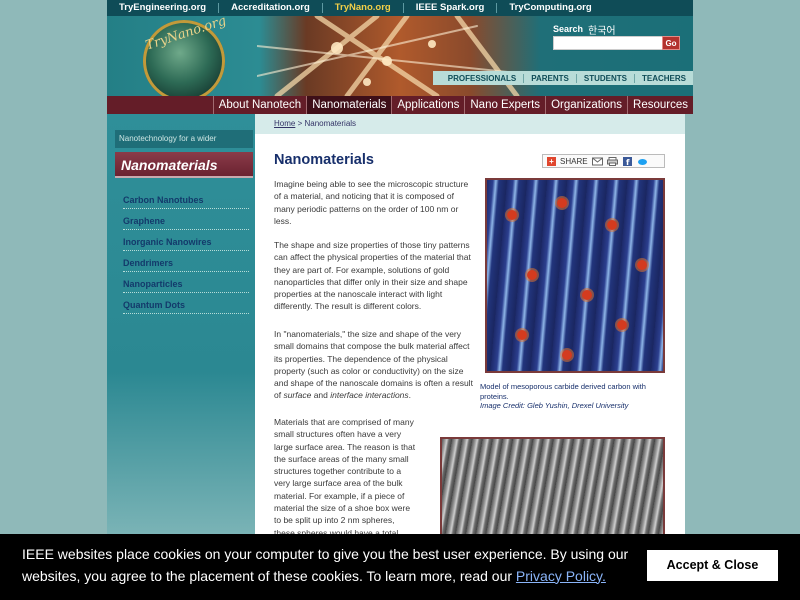 The width and height of the screenshot is (800, 600). What do you see at coordinates (186, 219) in the screenshot?
I see `sidebar-item: Graphene` at bounding box center [186, 219].